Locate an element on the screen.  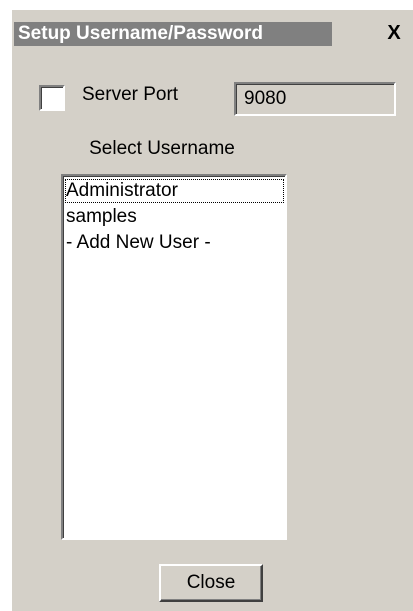
list-item-administrator: Administrator is located at coordinates (174, 191).